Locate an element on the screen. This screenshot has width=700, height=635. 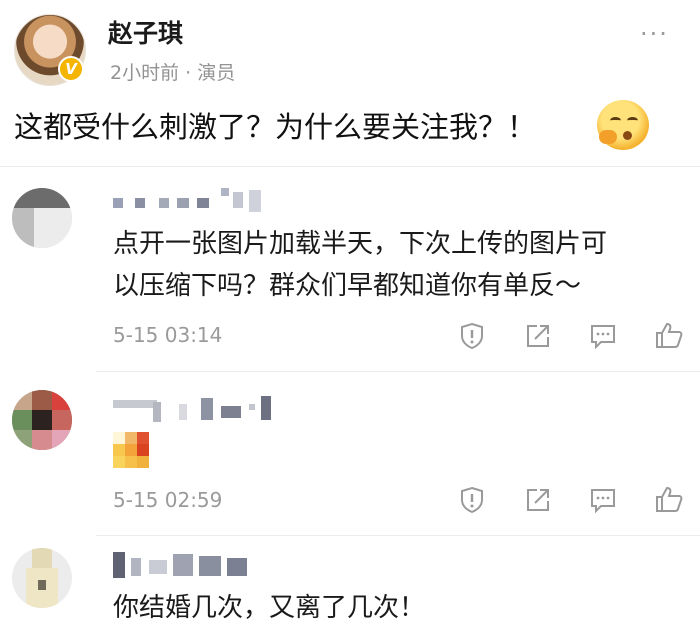
comment-text: 点开一张图片加载半天，下次上传的图片可 is located at coordinates (360, 244).